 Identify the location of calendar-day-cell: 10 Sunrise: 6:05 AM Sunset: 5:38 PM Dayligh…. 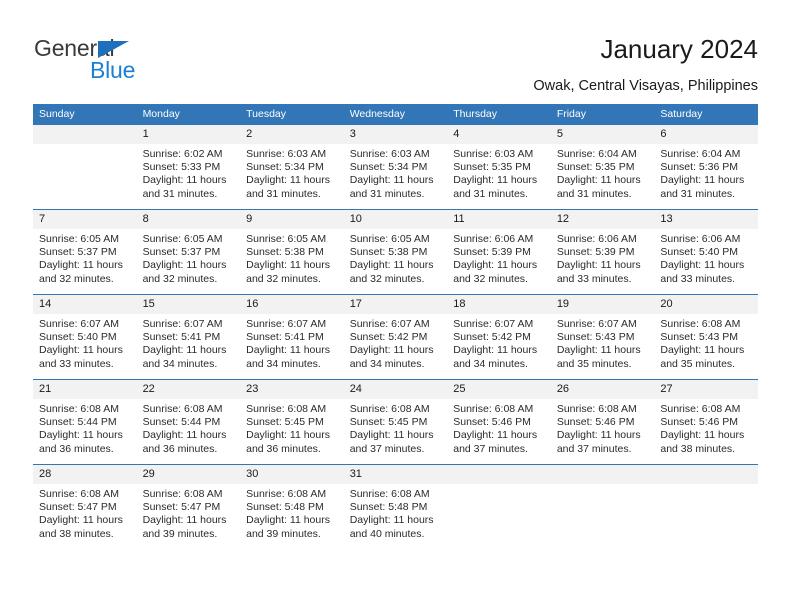
(395, 252).